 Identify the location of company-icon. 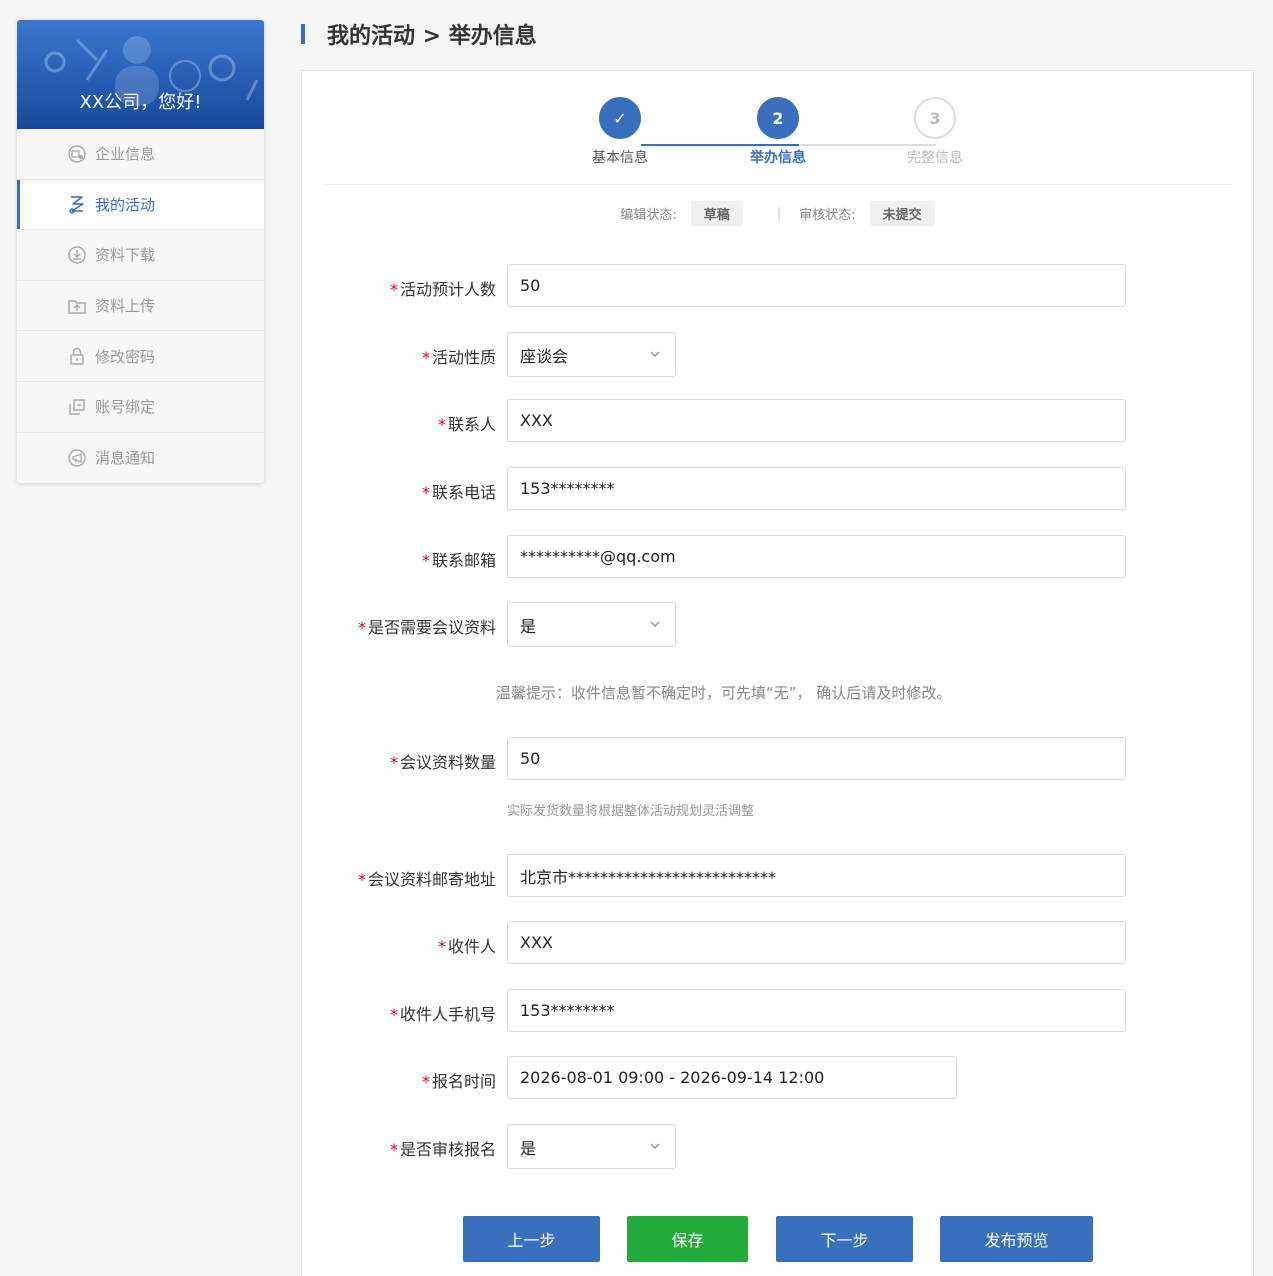
(77, 154).